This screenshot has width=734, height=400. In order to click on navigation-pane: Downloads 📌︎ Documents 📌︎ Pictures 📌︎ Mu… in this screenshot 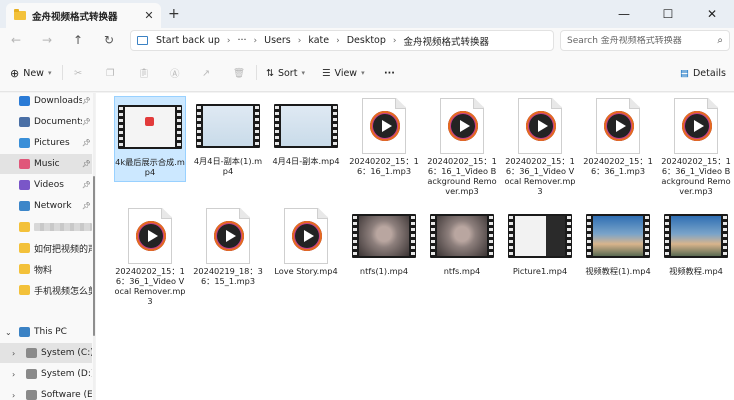, I will do `click(47, 246)`.